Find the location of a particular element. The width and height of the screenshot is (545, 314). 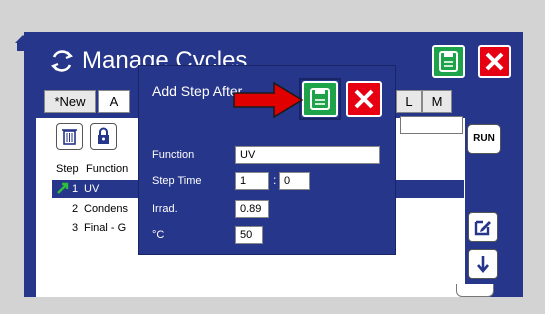

function-field: UV is located at coordinates (307, 155).